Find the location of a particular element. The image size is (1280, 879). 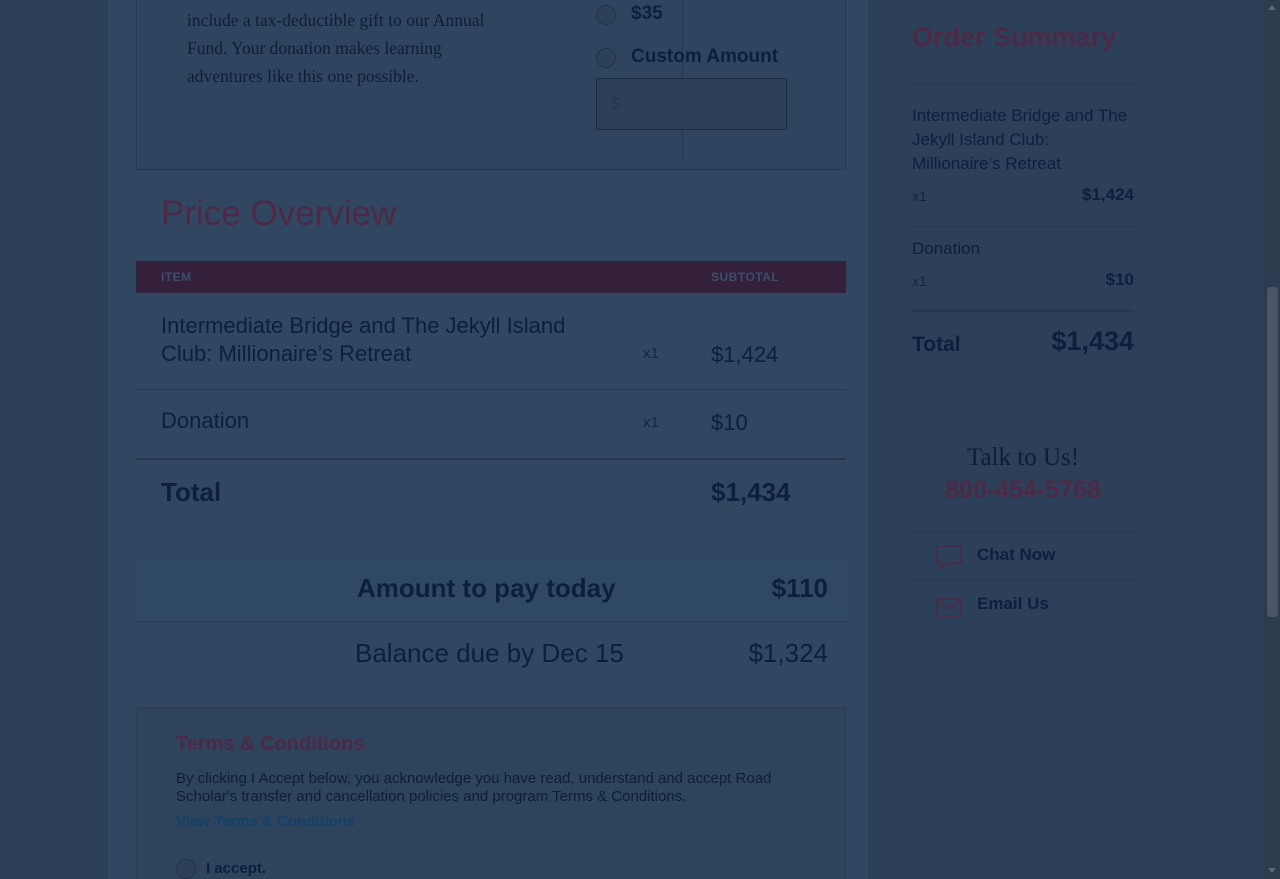

donation-35-label: $35 is located at coordinates (647, 14).